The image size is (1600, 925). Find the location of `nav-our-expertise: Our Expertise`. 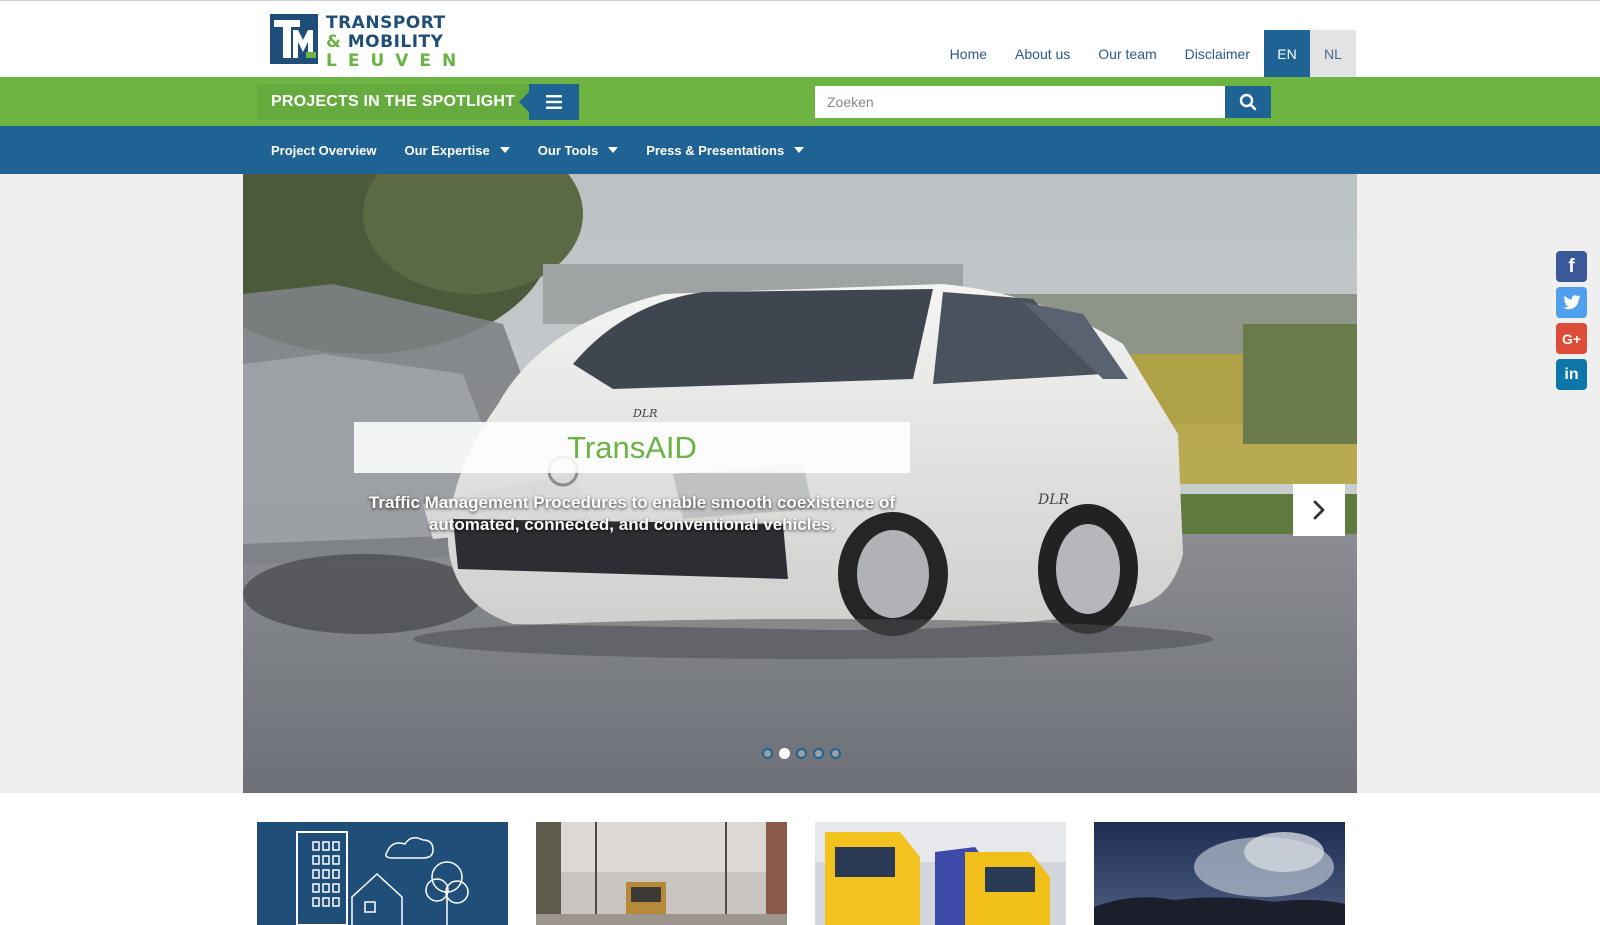

nav-our-expertise: Our Expertise is located at coordinates (457, 150).